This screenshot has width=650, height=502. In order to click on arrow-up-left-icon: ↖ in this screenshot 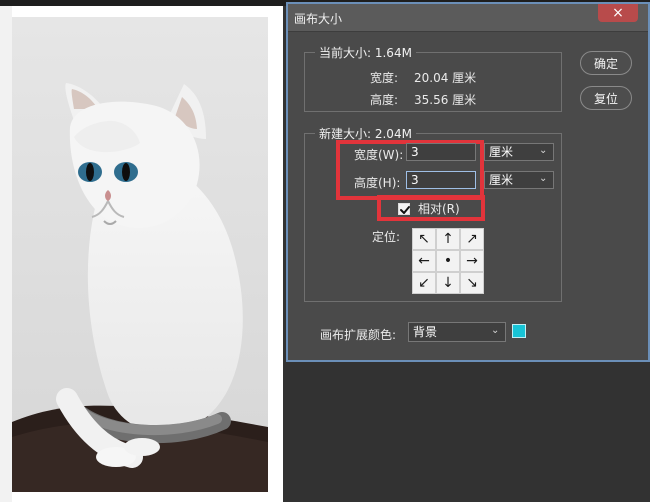, I will do `click(424, 239)`.